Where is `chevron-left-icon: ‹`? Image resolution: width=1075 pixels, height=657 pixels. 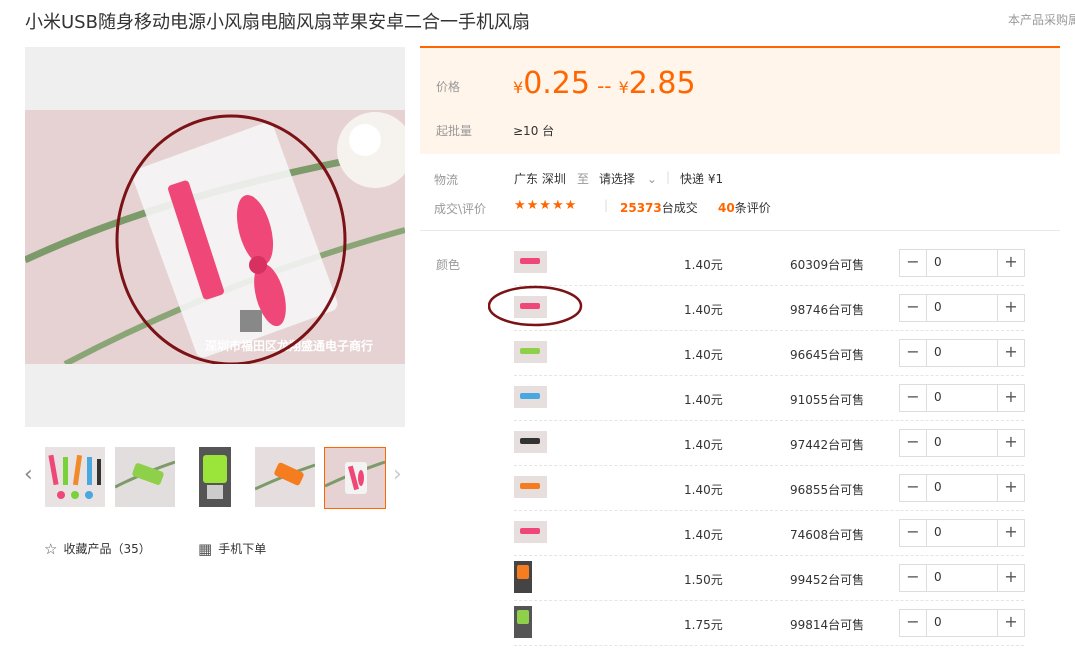
chevron-left-icon: ‹ is located at coordinates (28, 474).